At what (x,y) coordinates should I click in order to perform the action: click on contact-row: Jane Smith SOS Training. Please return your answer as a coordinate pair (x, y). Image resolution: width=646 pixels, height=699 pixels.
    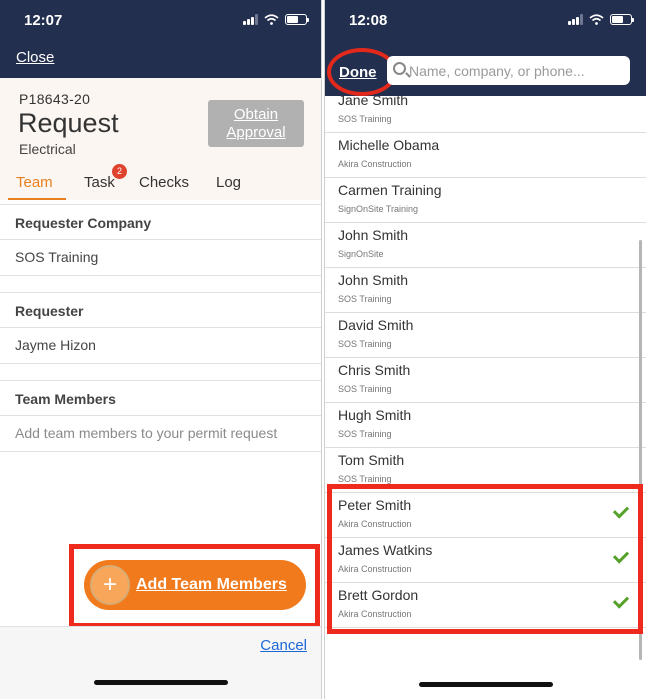
    Looking at the image, I should click on (485, 114).